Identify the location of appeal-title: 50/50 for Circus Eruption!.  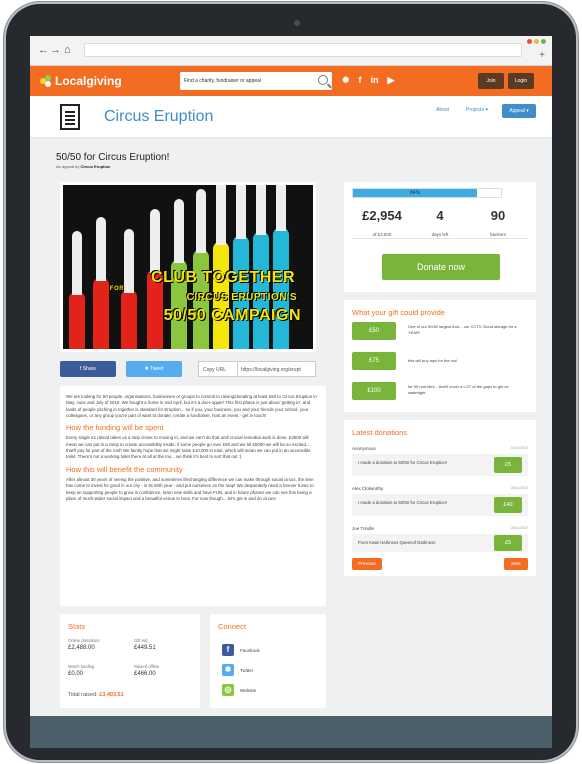
(113, 157).